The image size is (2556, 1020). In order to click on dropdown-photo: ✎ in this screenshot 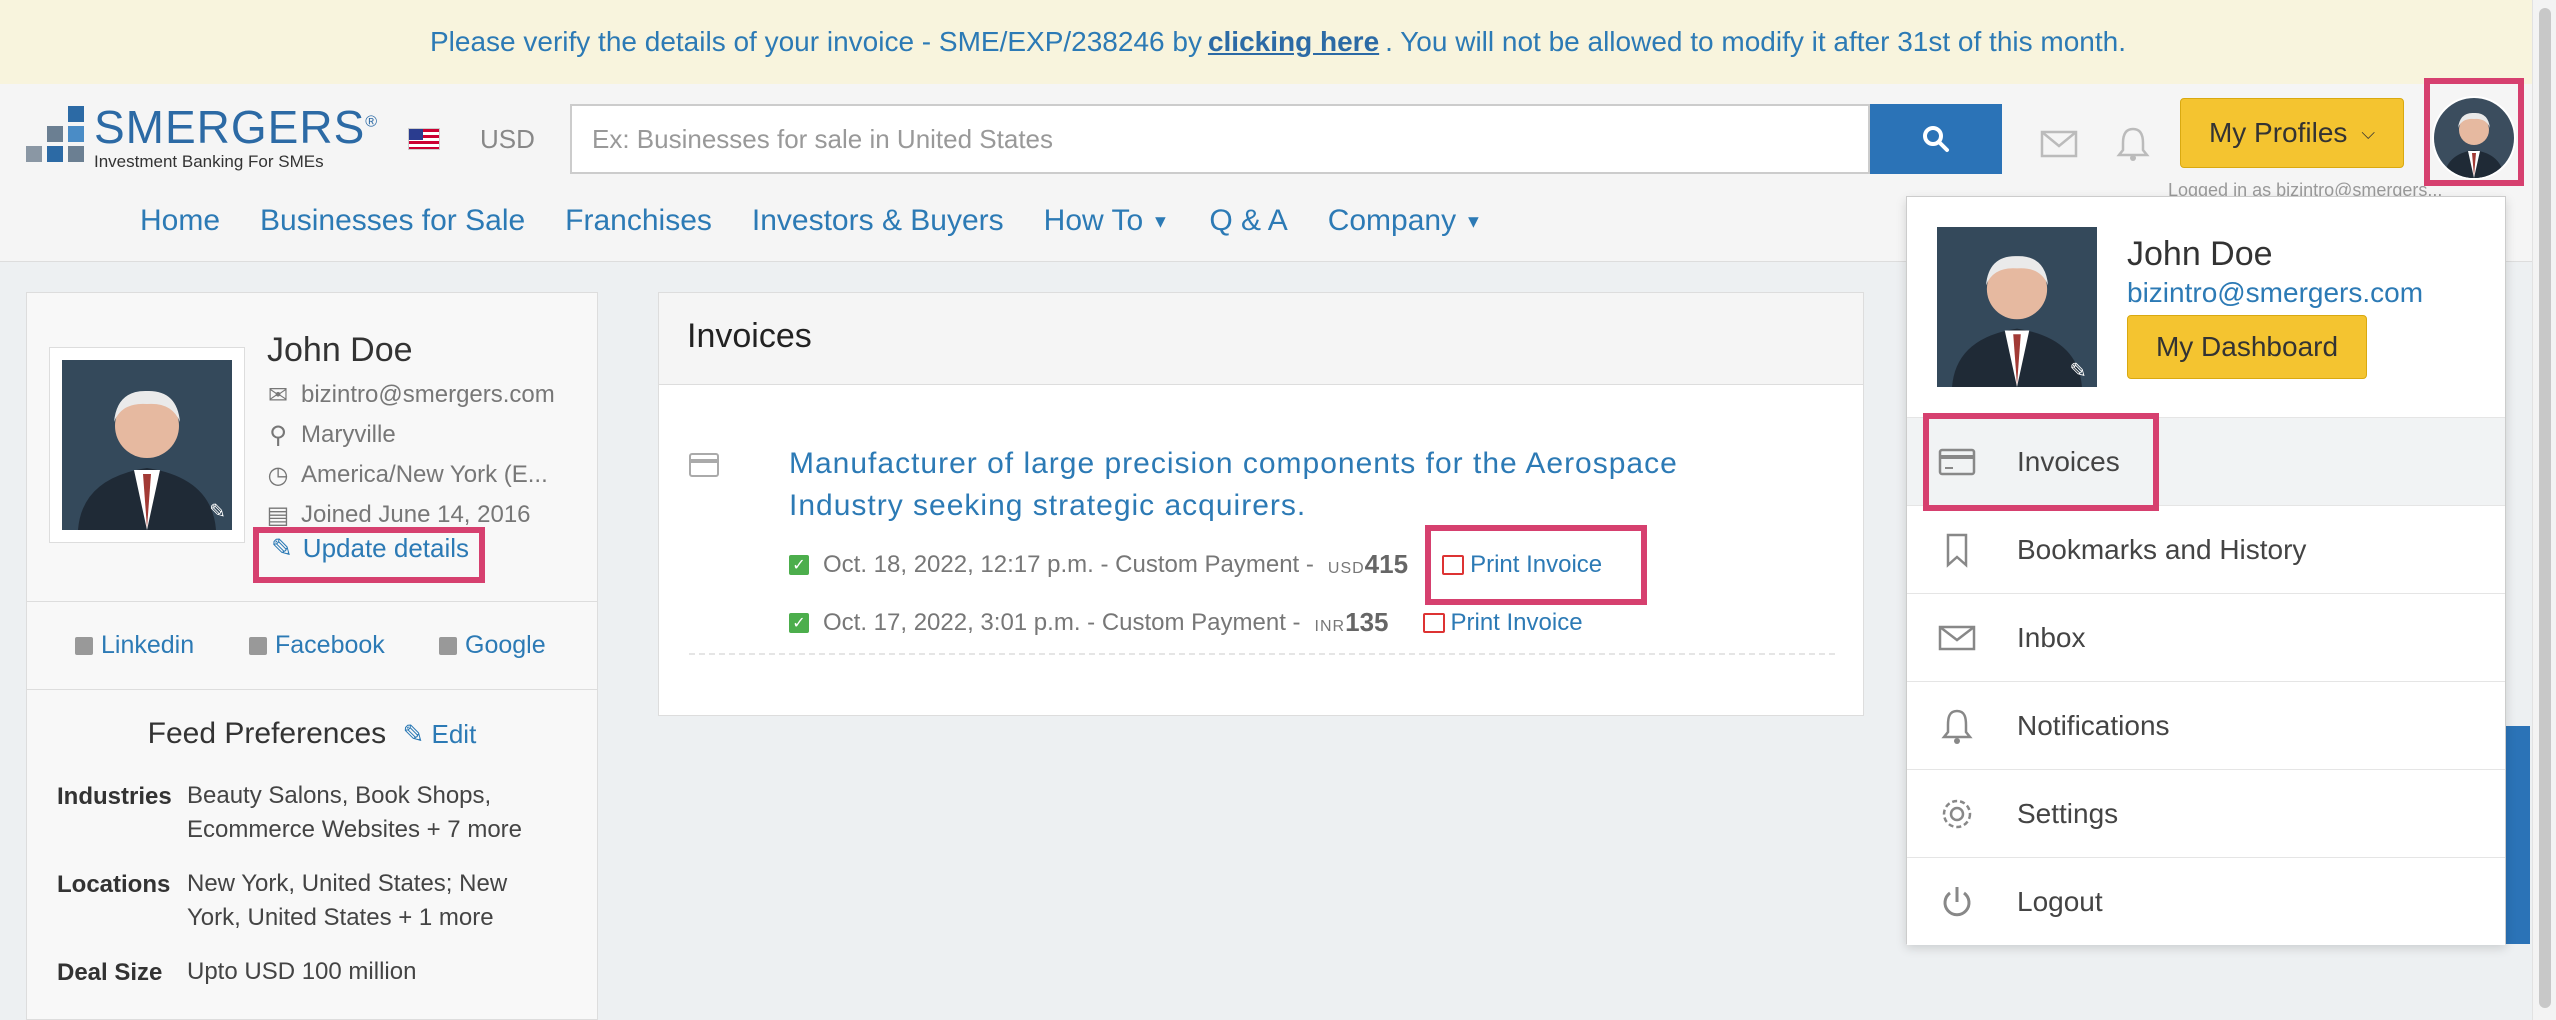, I will do `click(2017, 307)`.